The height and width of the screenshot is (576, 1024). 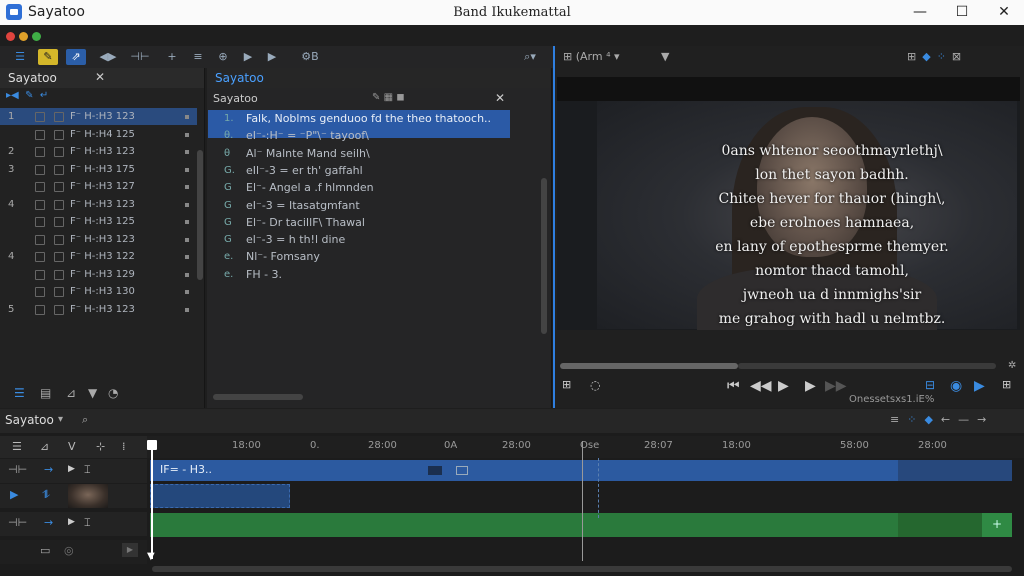 I want to click on viewer-progress, so click(x=649, y=366).